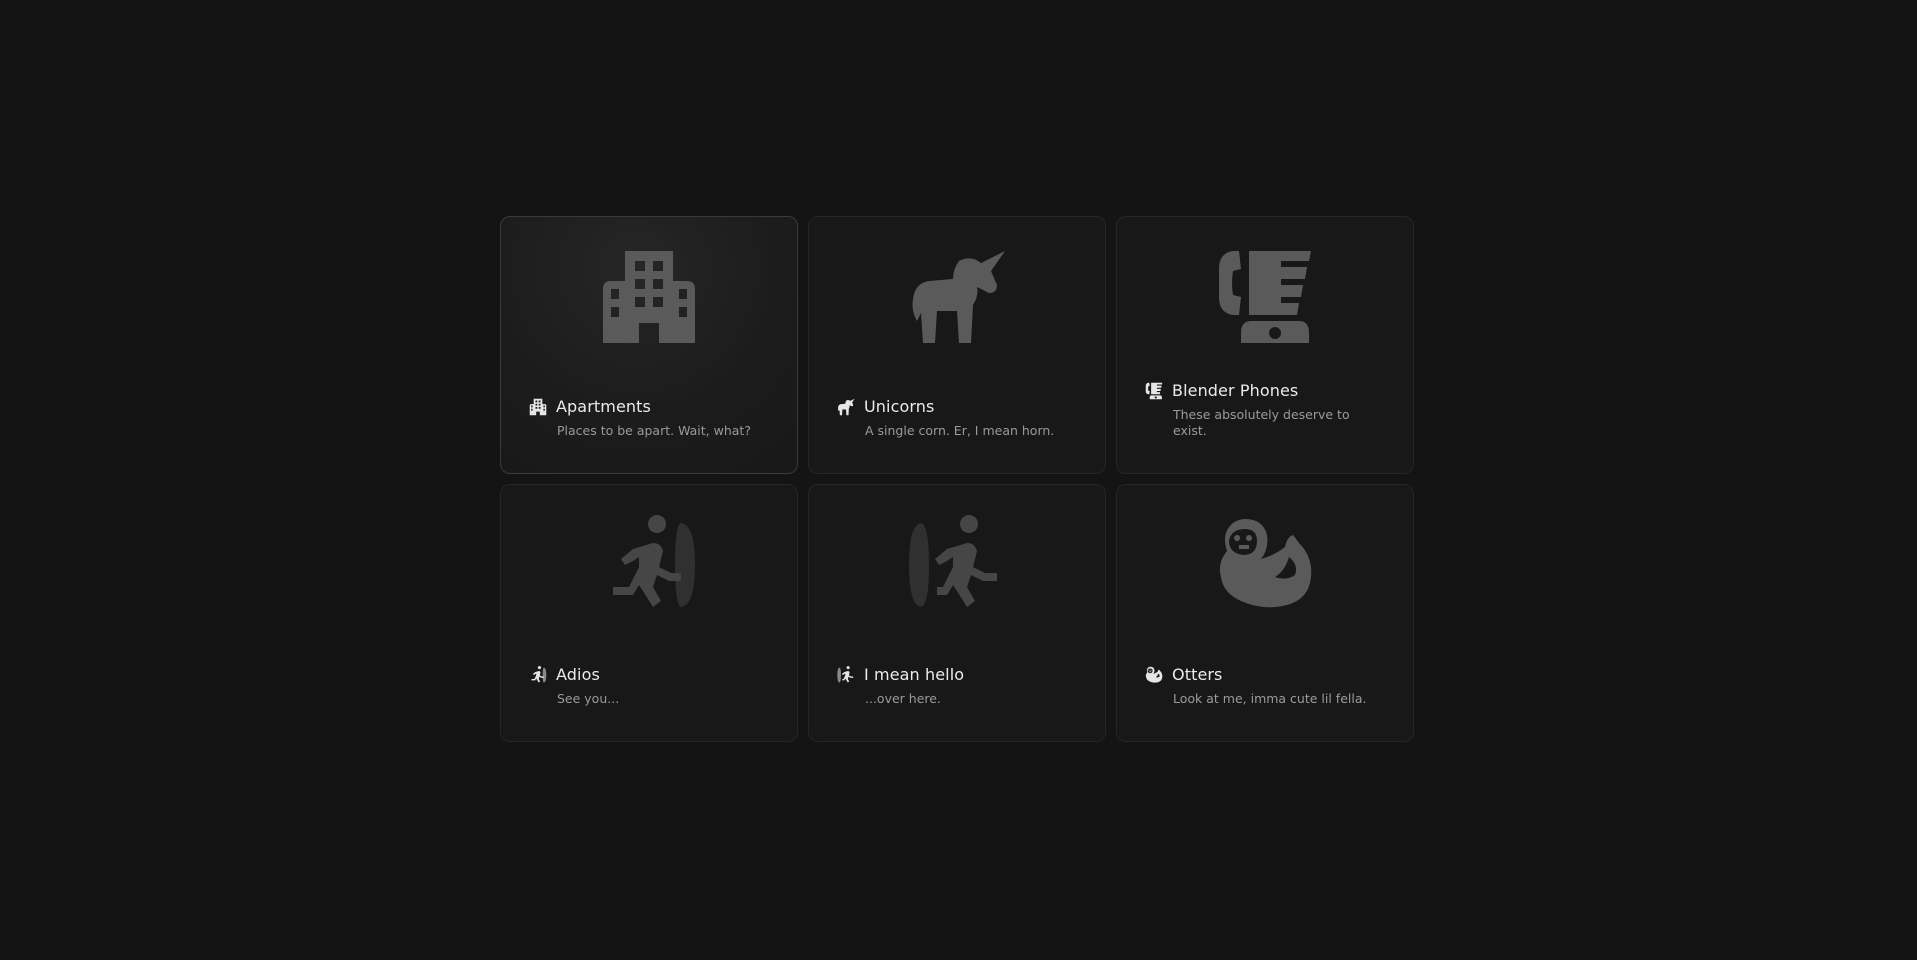 The height and width of the screenshot is (960, 1917). I want to click on card-description: Places to be apart. Wait, what?, so click(654, 430).